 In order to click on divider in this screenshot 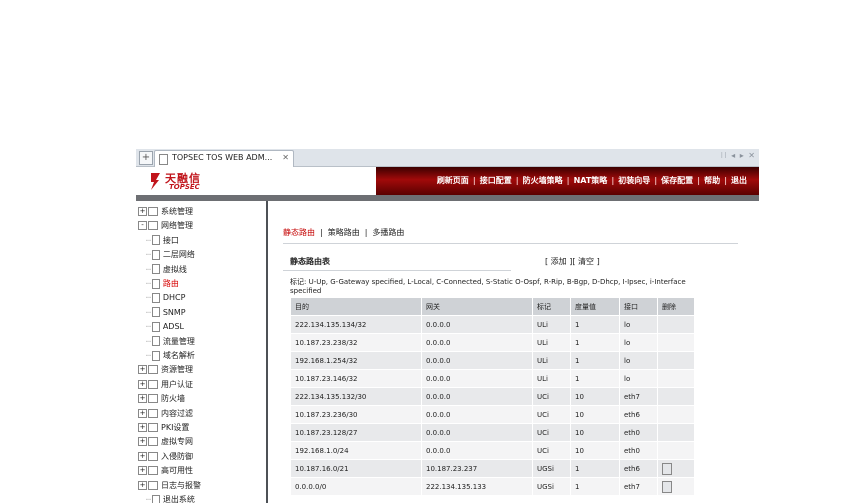, I will do `click(510, 243)`.